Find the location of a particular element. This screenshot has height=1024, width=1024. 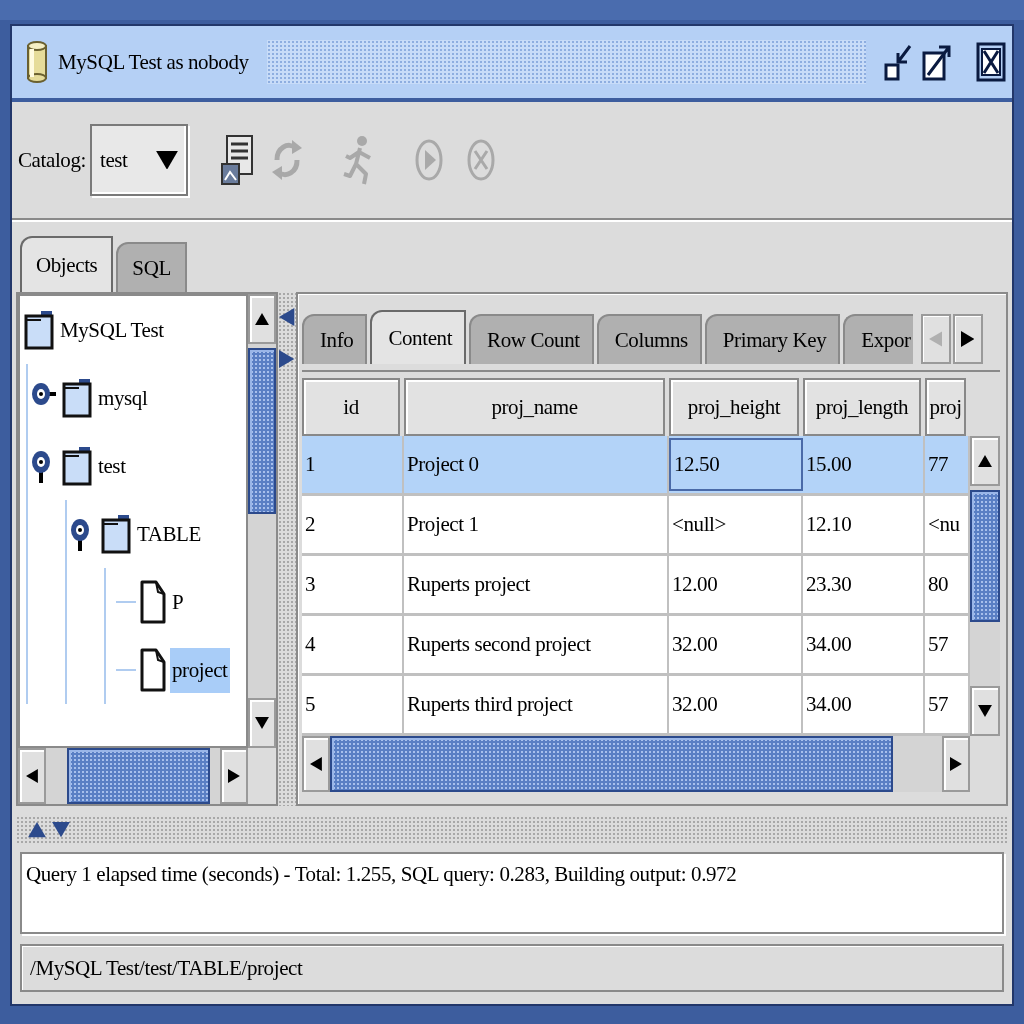

table-cell: 12.50 is located at coordinates (736, 464).